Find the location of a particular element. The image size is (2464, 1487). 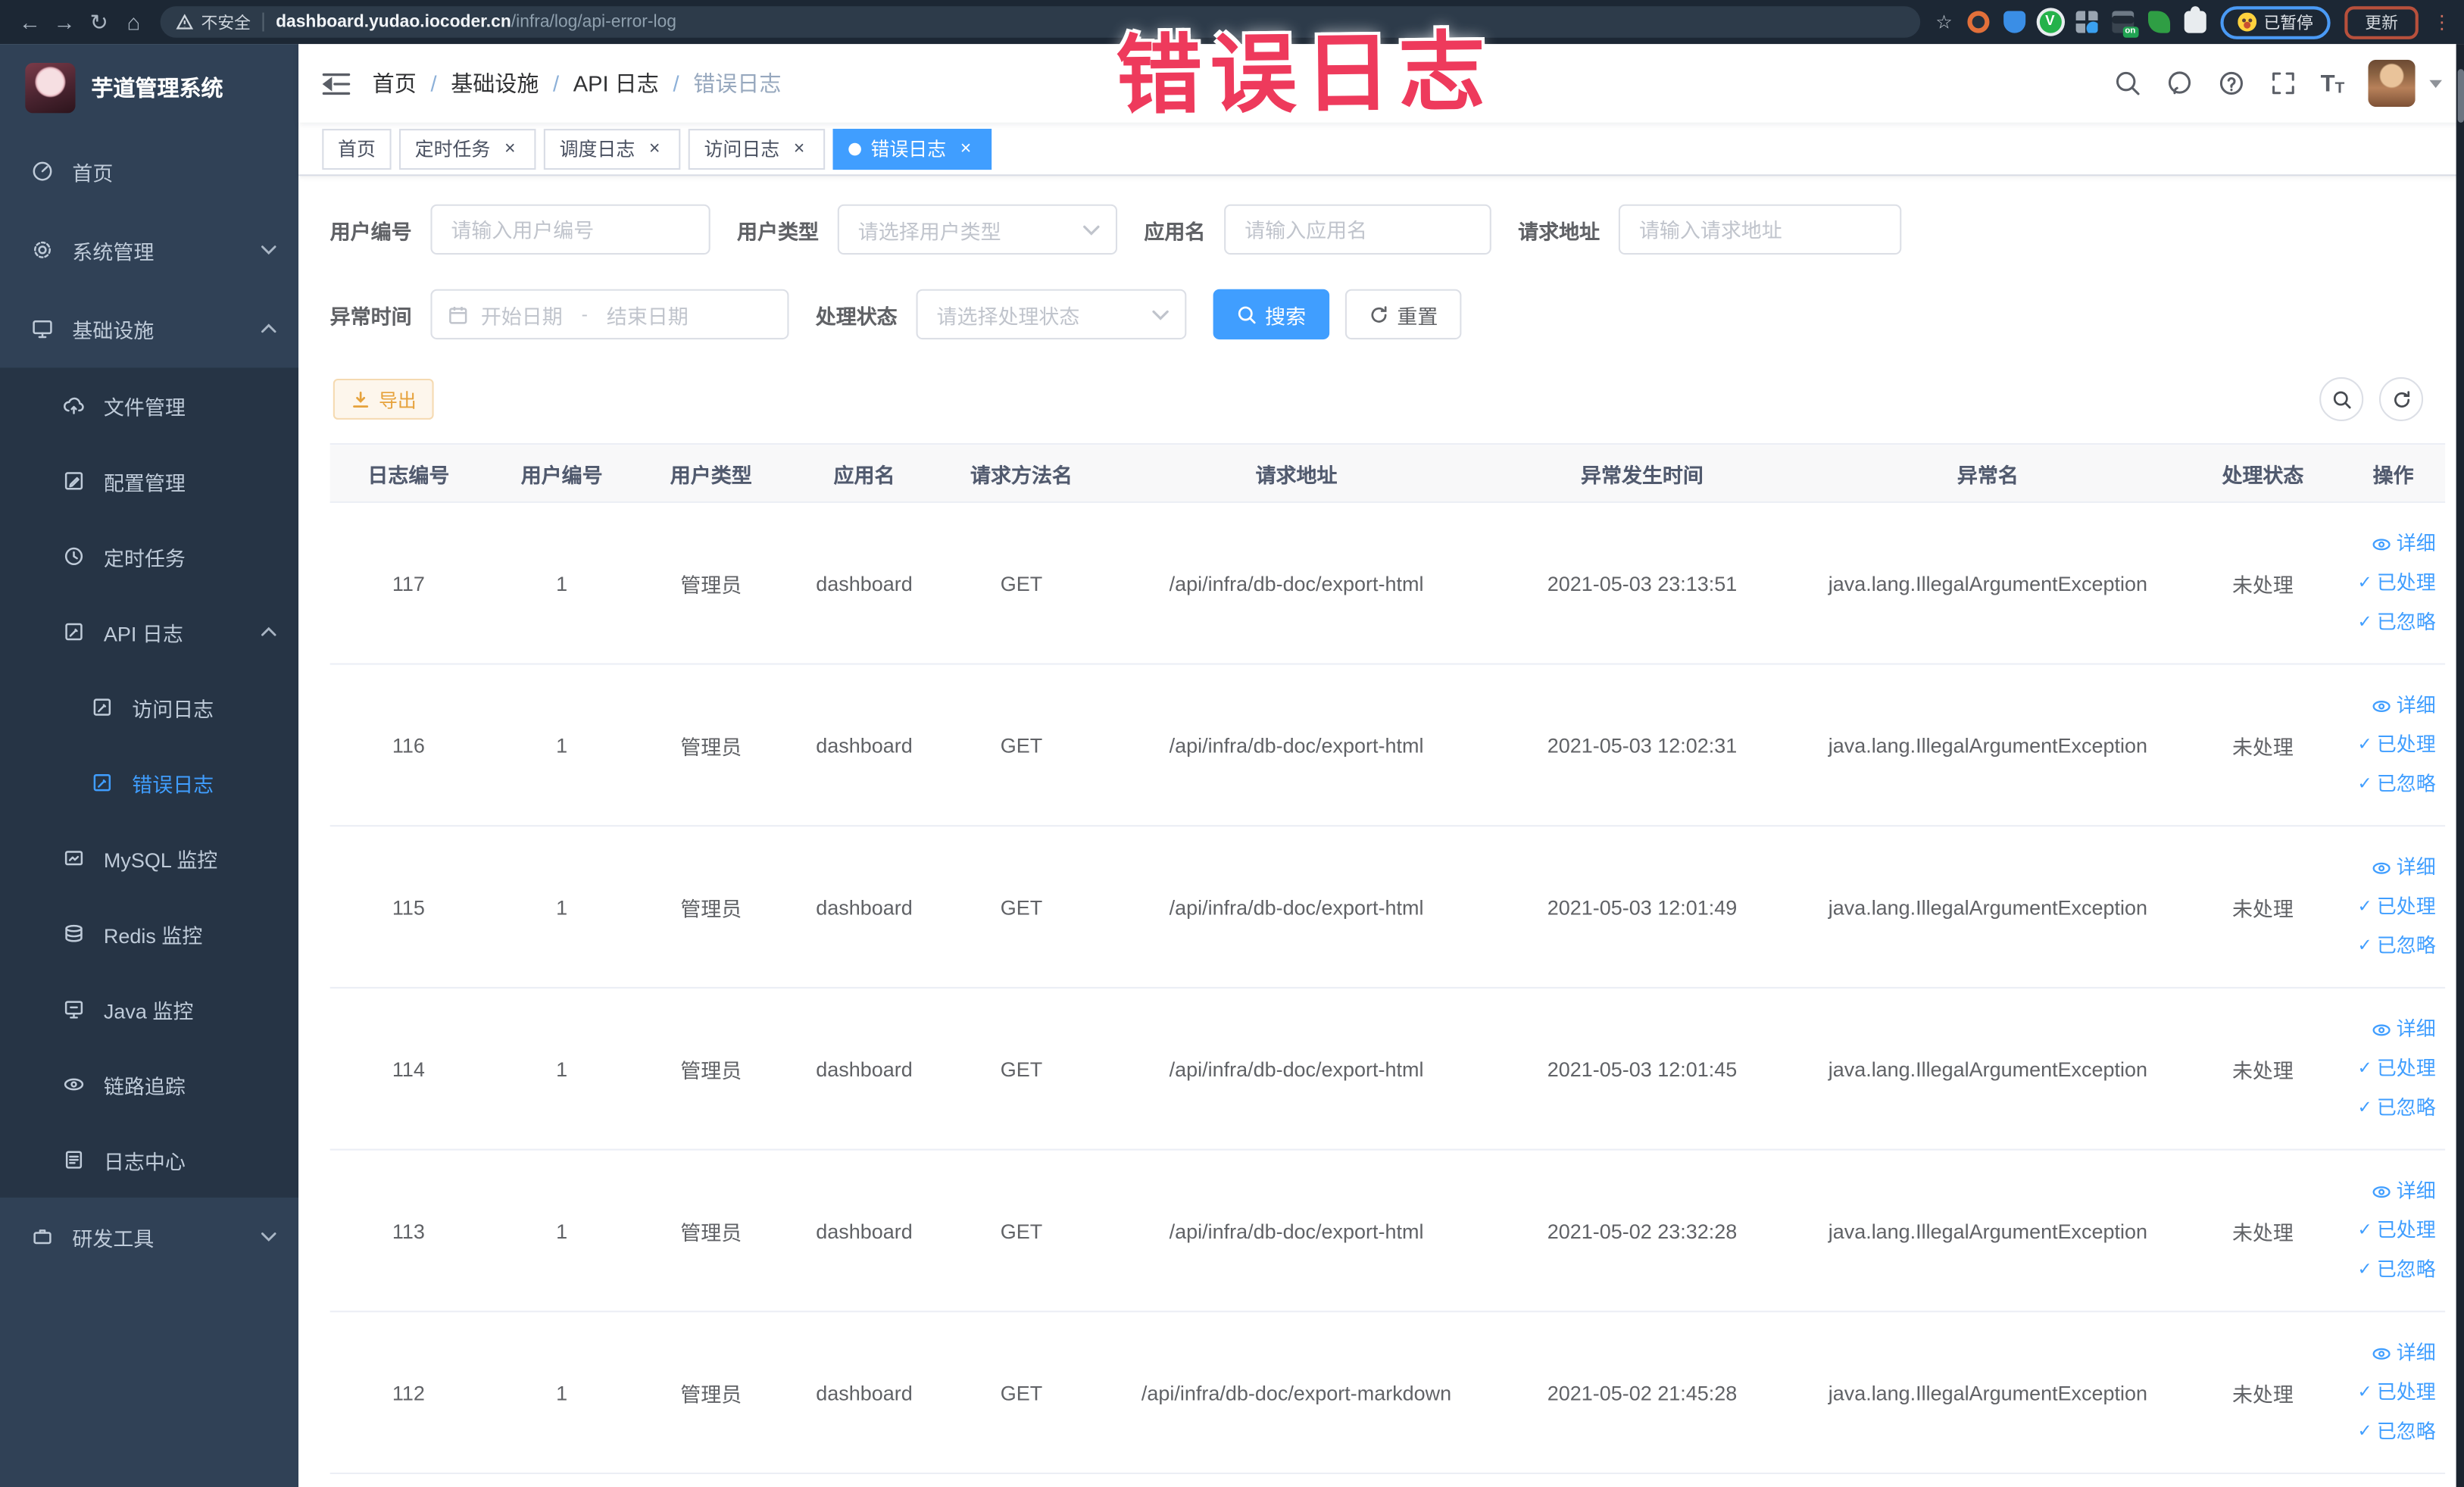

breadcrumb-home: 首页 is located at coordinates (395, 82).